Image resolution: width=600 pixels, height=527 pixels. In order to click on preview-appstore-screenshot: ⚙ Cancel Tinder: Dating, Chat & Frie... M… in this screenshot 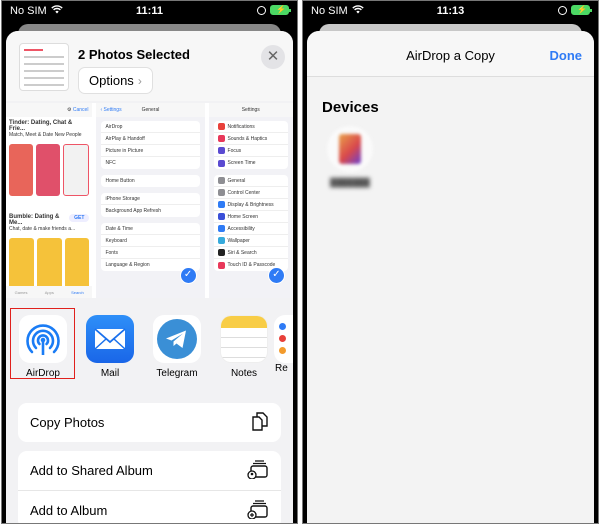, I will do `click(49, 200)`.